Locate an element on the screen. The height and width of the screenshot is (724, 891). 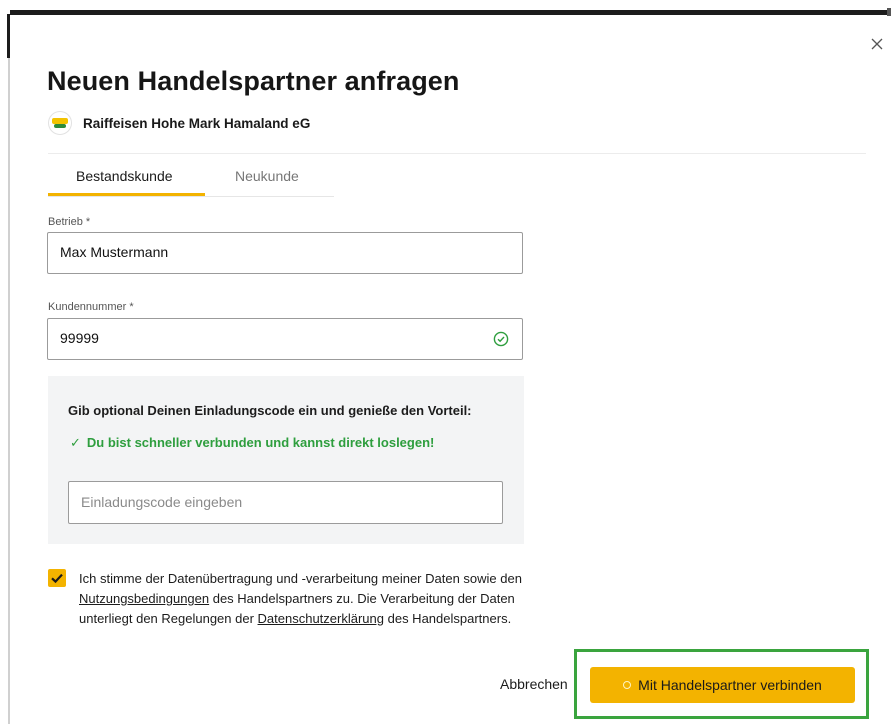
partner-info: Raiffeisen Hohe Mark Hamaland eG is located at coordinates (179, 123).